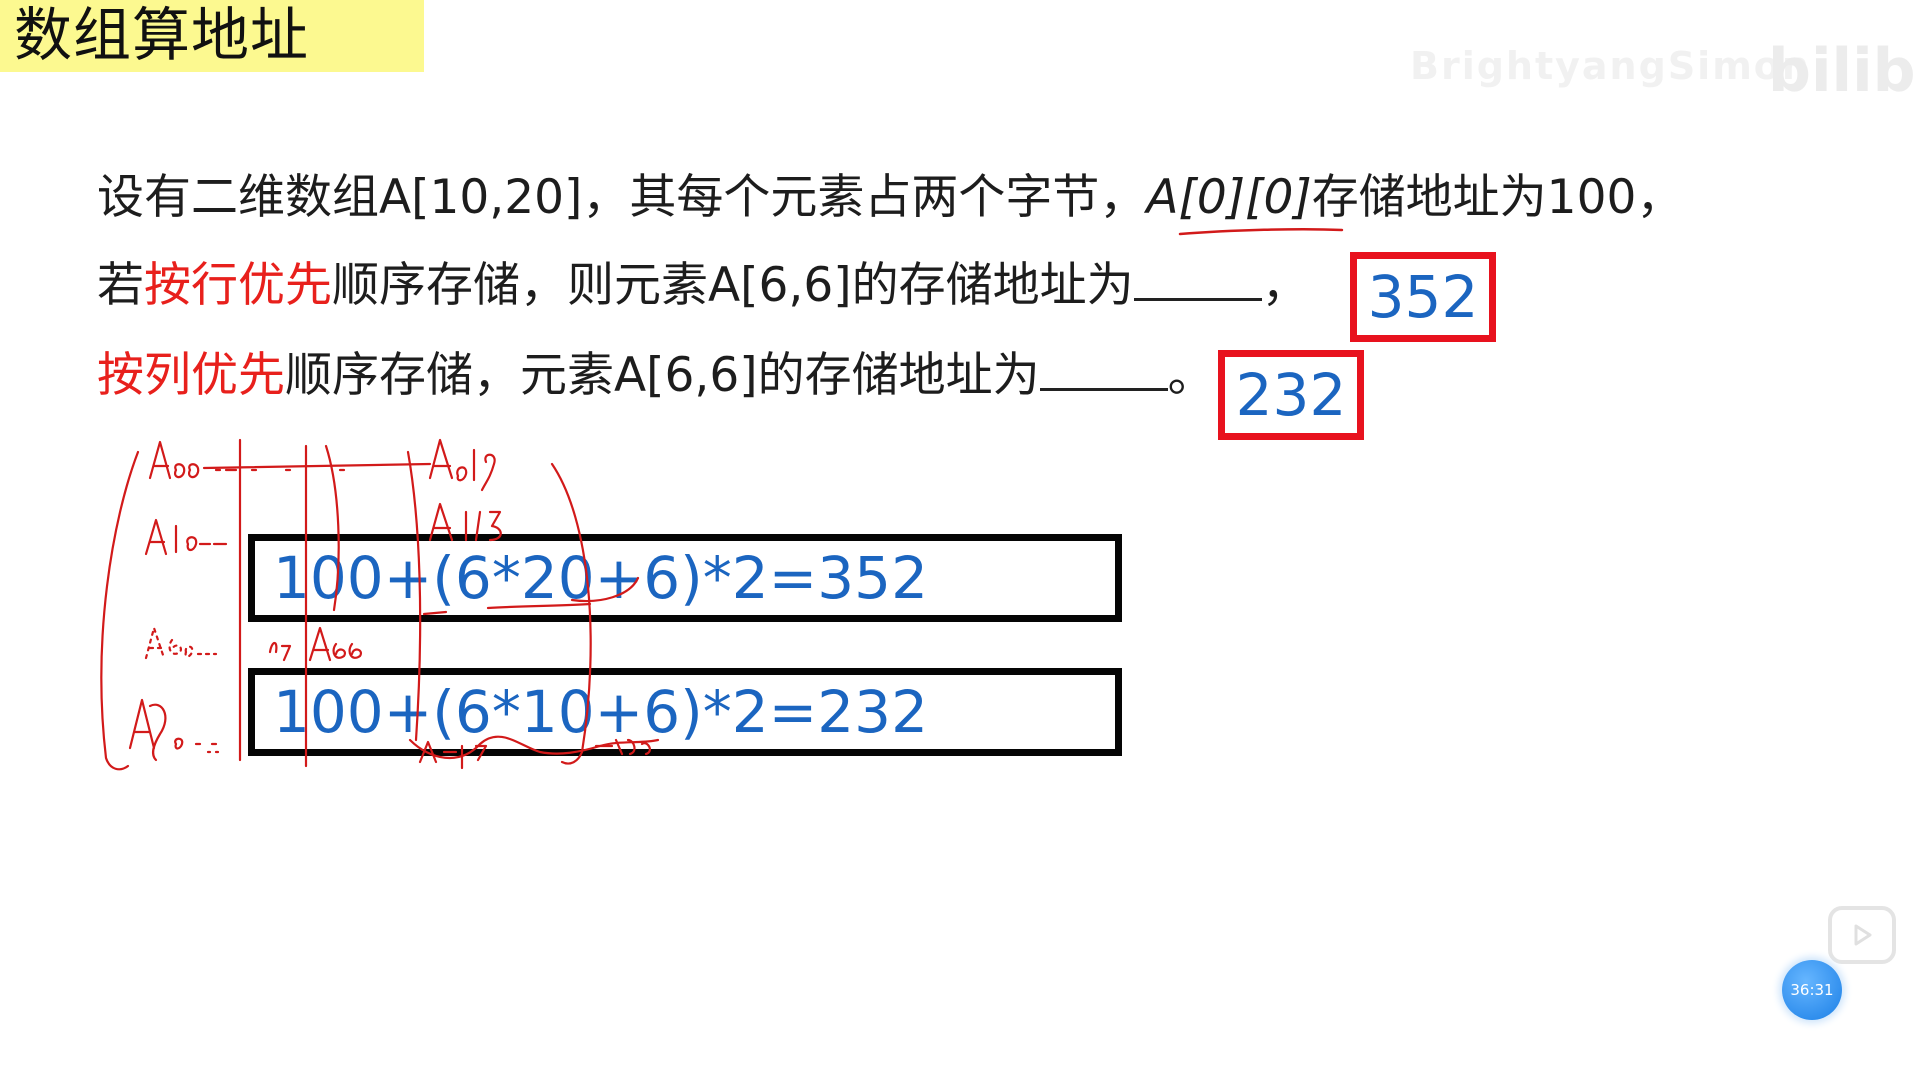  I want to click on col-major-answer-box: 232, so click(1291, 395).